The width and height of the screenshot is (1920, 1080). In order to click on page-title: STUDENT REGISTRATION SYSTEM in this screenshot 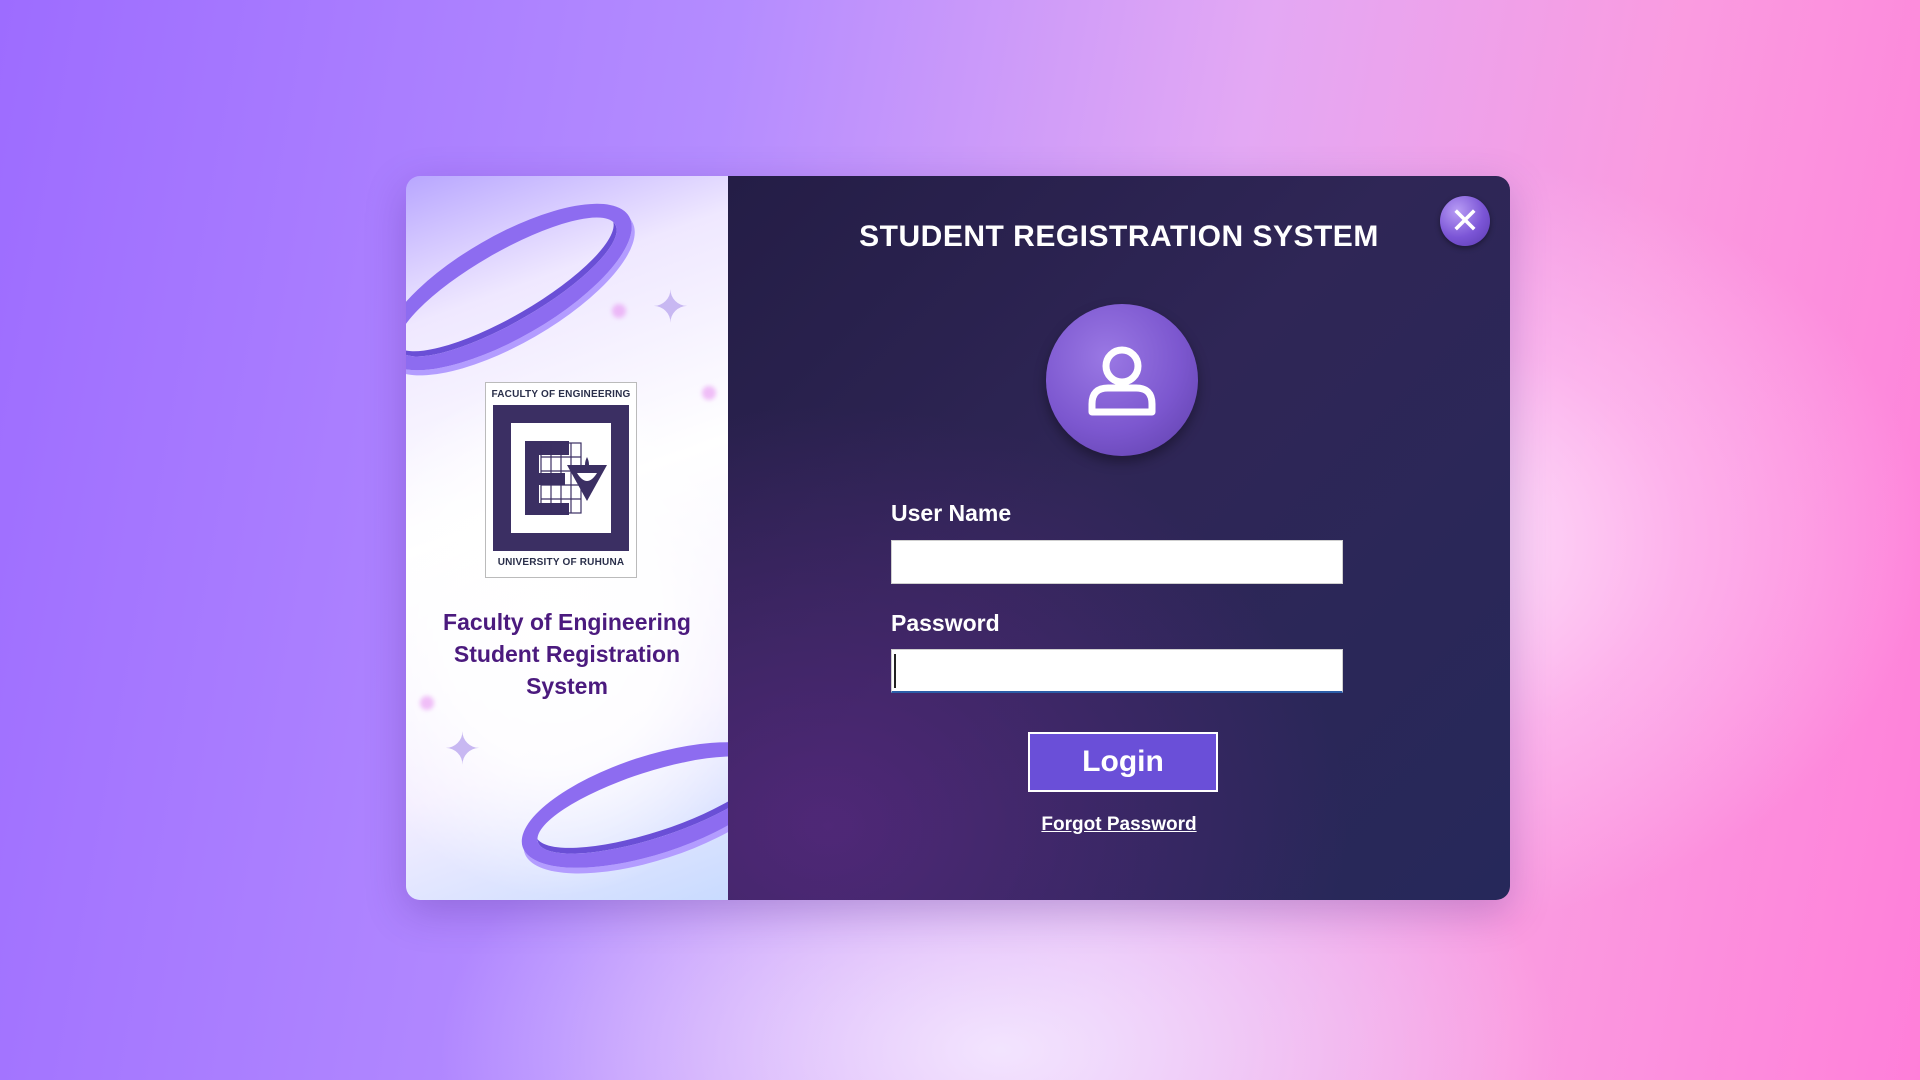, I will do `click(1119, 236)`.